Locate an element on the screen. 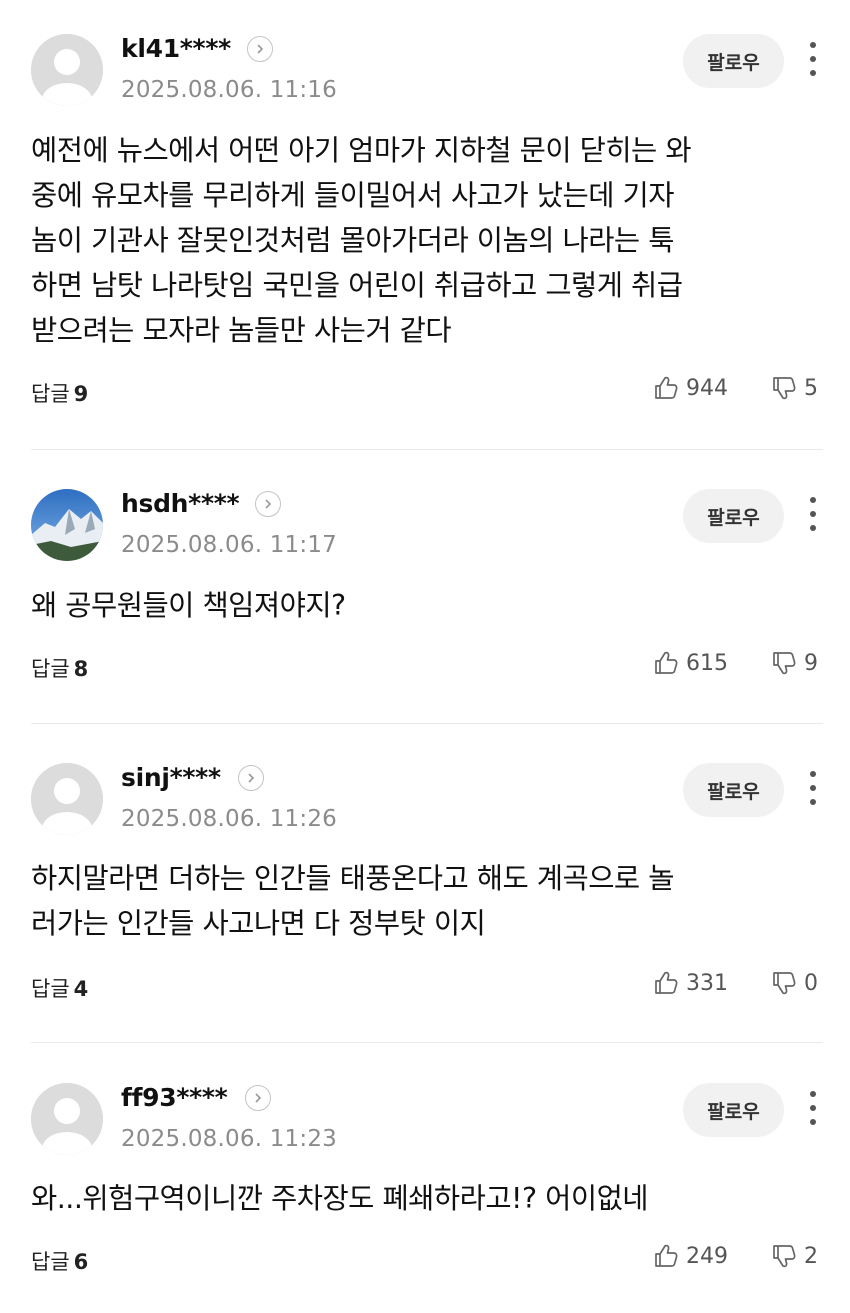 The image size is (850, 1313). like-button: 331 is located at coordinates (690, 983).